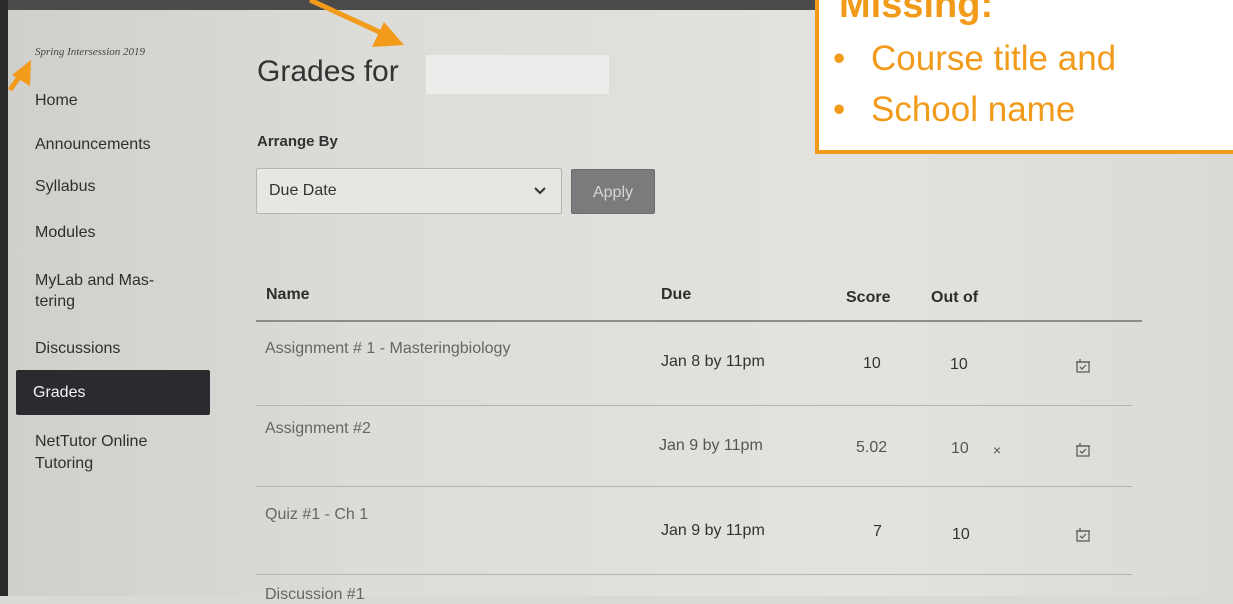 This screenshot has height=604, width=1233. Describe the element at coordinates (975, 58) in the screenshot. I see `callout-item: • Course title and` at that location.